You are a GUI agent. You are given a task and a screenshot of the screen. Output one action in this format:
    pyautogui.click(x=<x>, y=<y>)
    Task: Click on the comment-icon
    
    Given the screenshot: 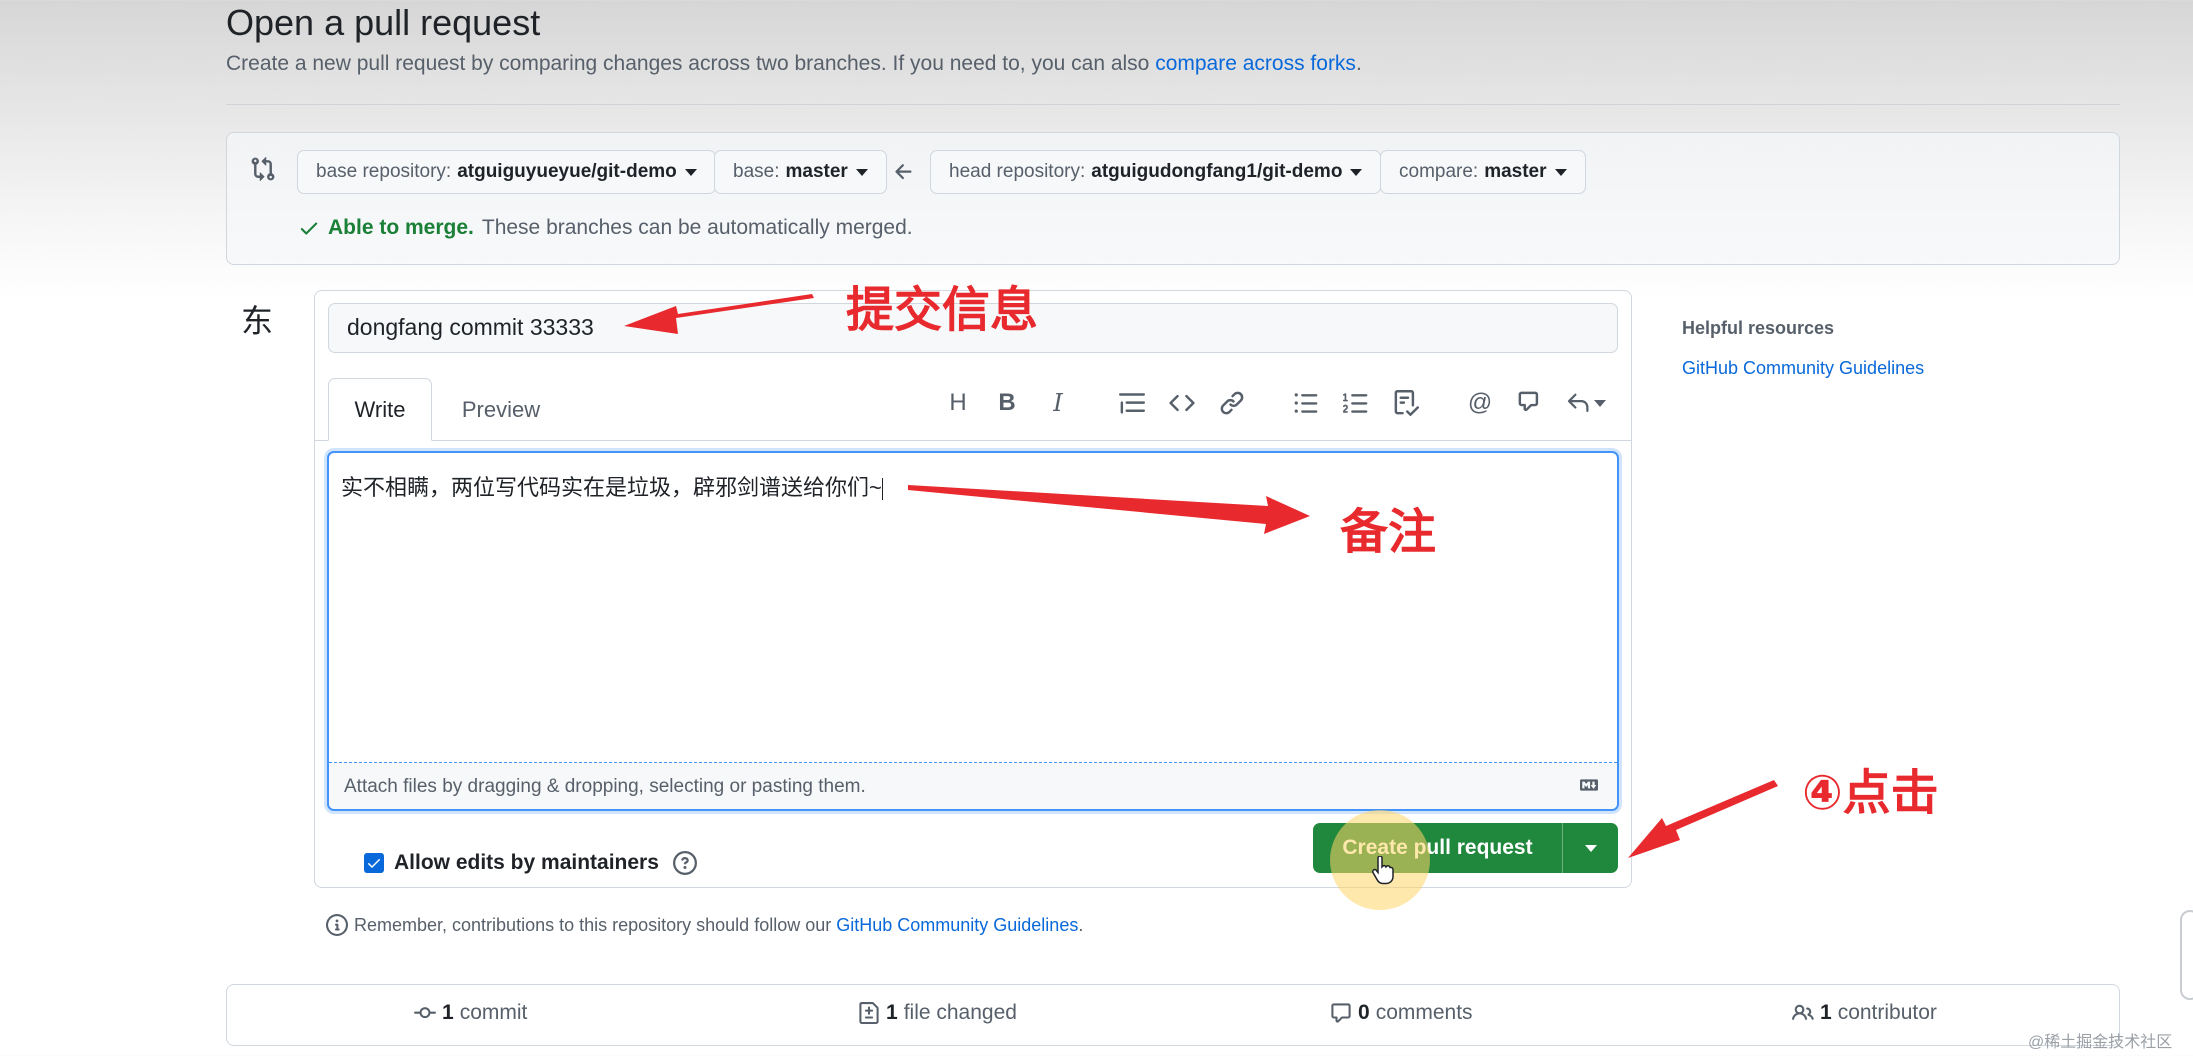 What is the action you would take?
    pyautogui.click(x=1341, y=1013)
    